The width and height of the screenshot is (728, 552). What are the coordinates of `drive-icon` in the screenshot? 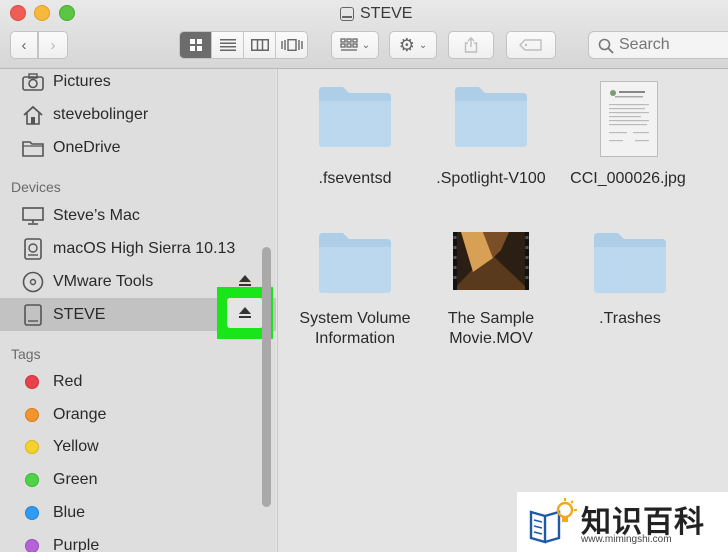 It's located at (347, 14).